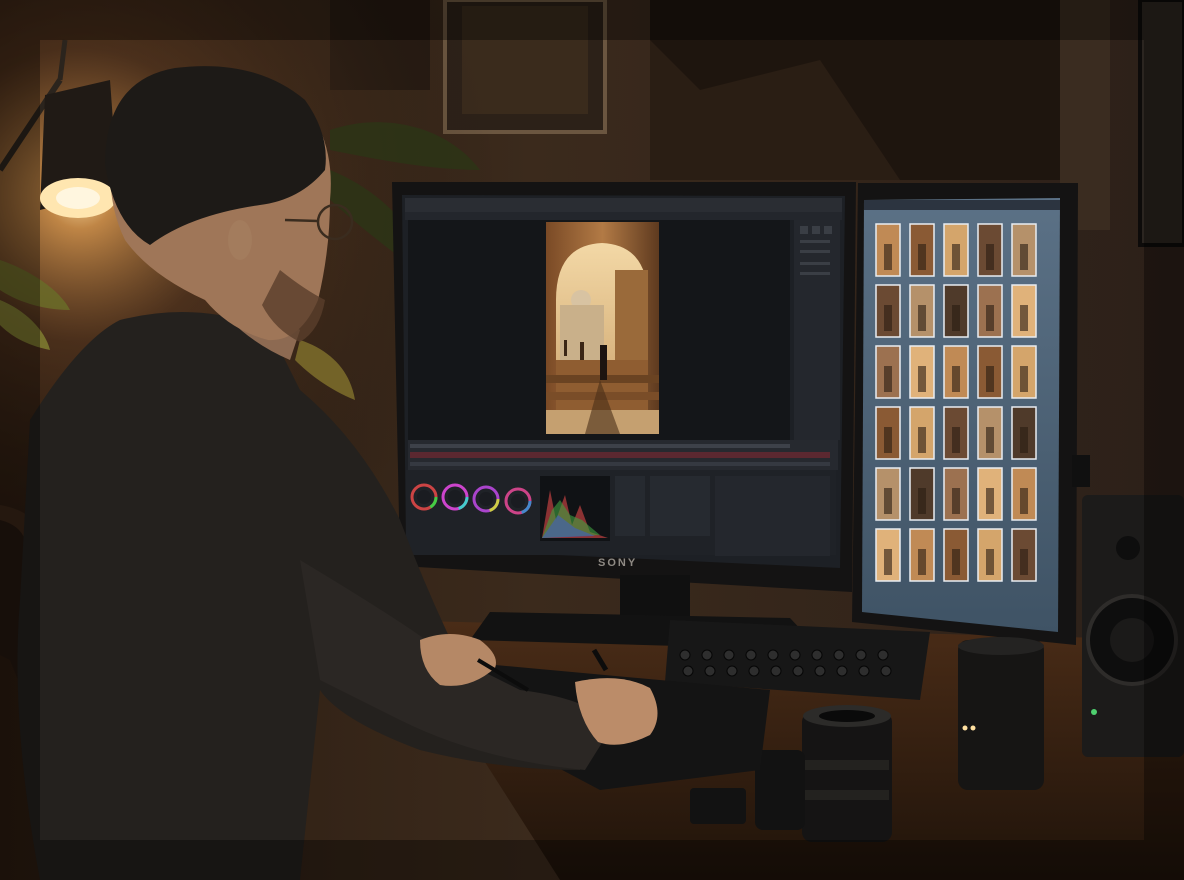 The height and width of the screenshot is (880, 1184). I want to click on coffee-mug, so click(1001, 713).